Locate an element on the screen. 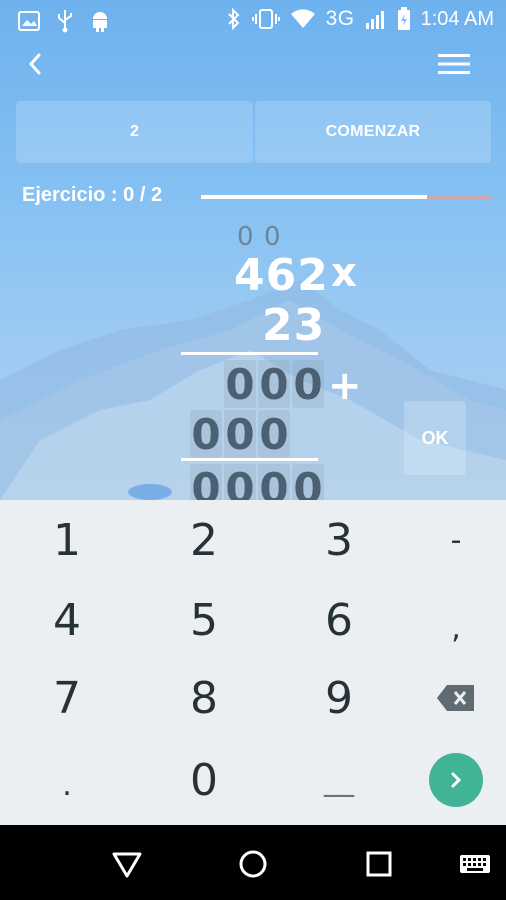  clock: 1:04 AM is located at coordinates (457, 18).